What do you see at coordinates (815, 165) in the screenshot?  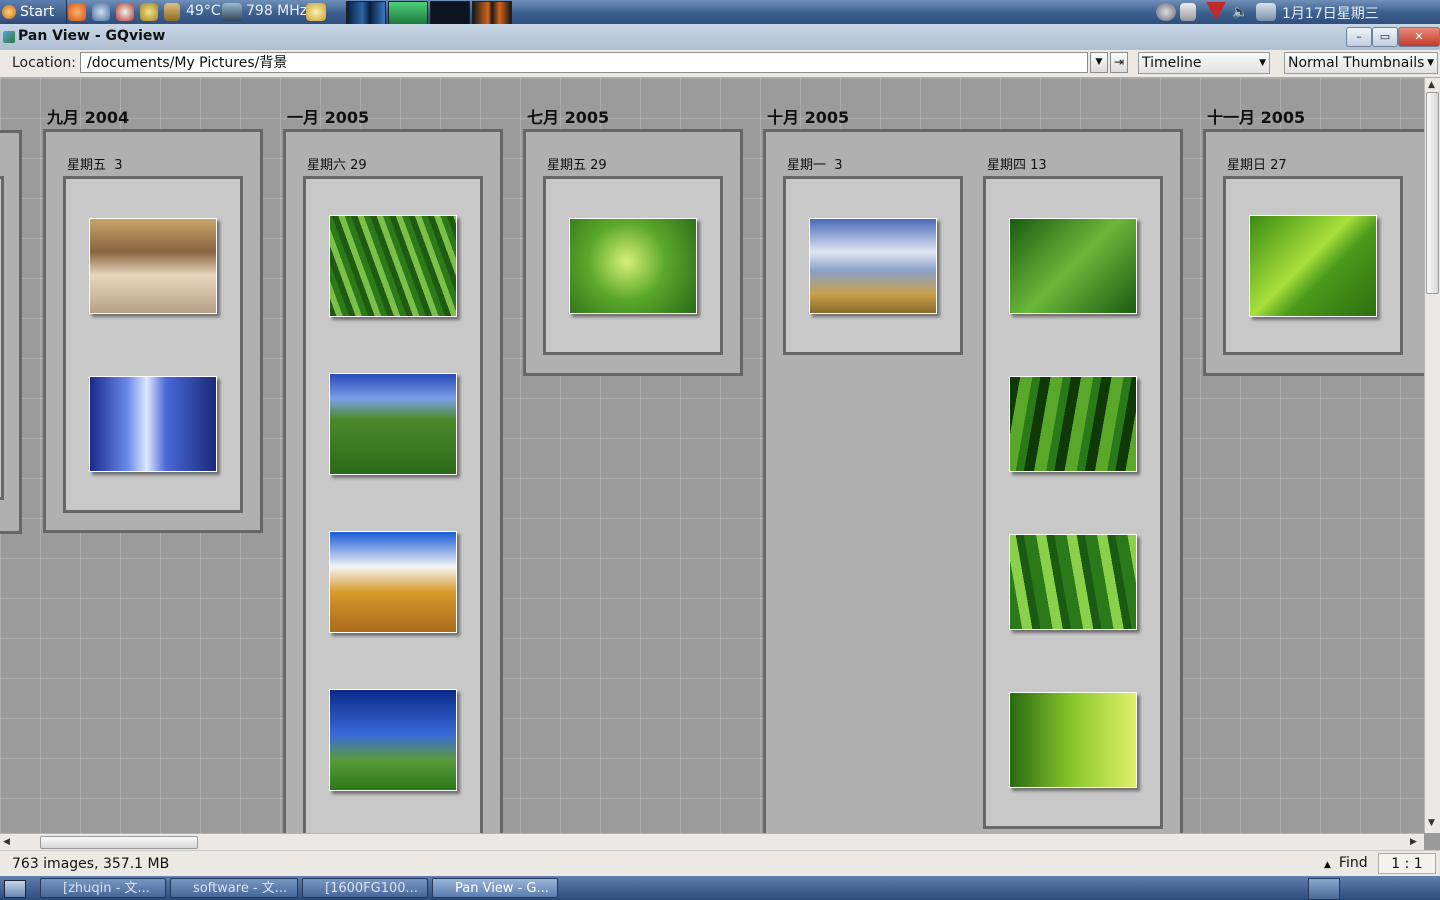 I see `day-title: 星期一 3` at bounding box center [815, 165].